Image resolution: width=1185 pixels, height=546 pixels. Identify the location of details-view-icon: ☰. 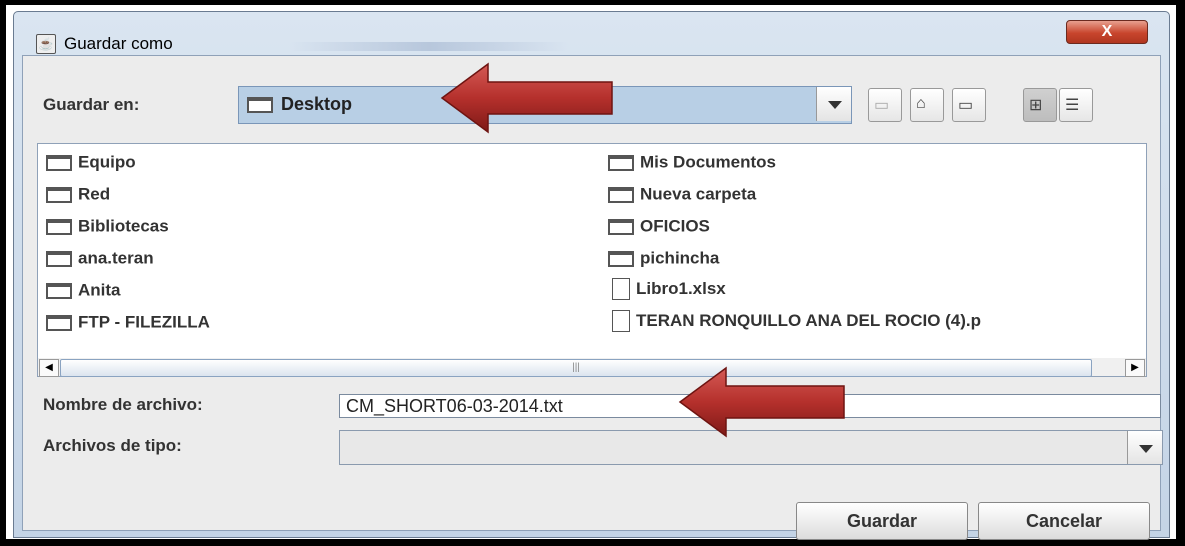
(1072, 105).